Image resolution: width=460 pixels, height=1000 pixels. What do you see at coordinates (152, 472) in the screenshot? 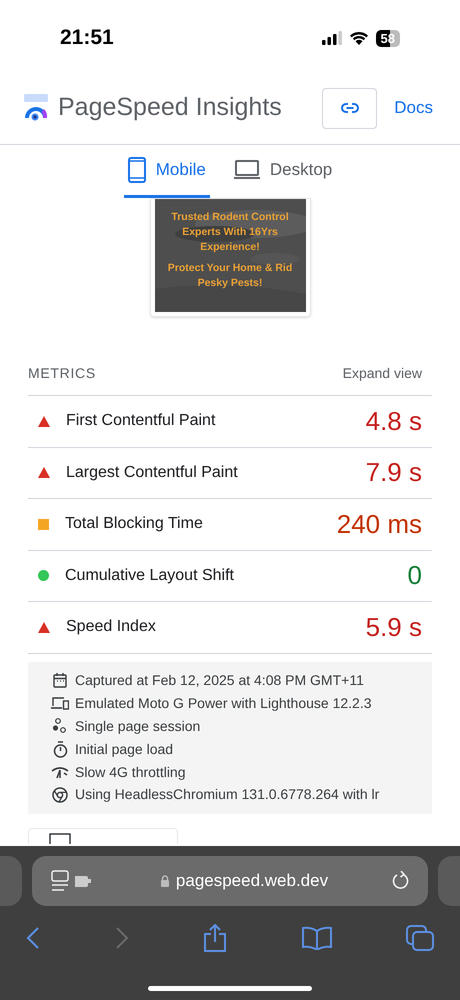
I see `metric-name: Largest Contentful Paint` at bounding box center [152, 472].